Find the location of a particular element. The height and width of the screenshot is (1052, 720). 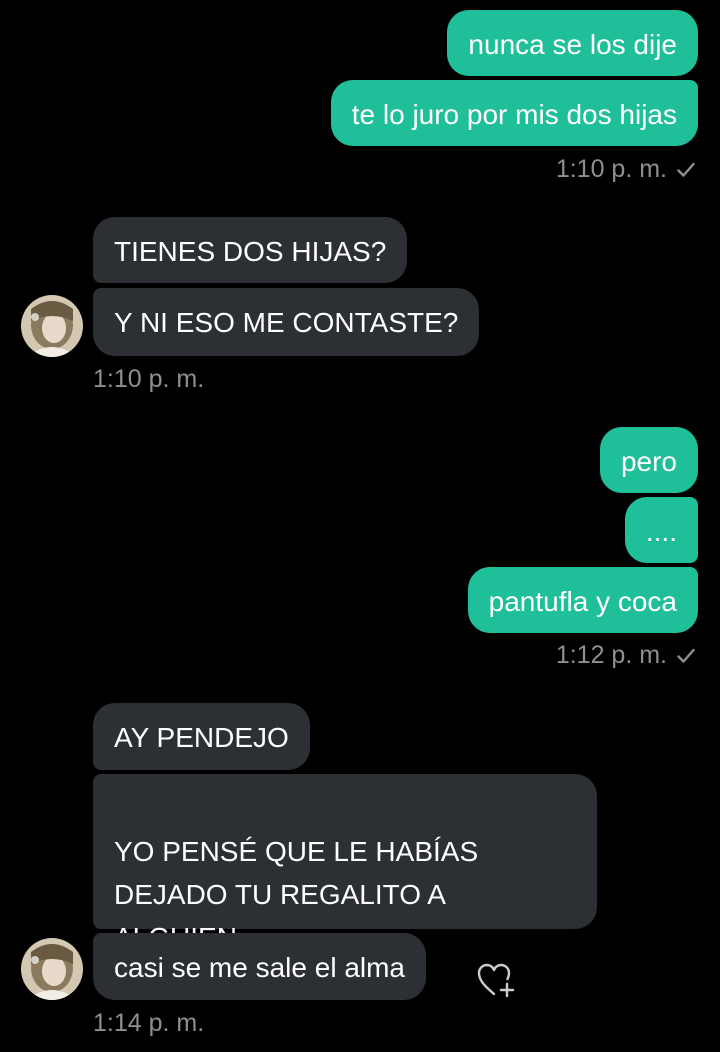

message-text: AY PENDEJO is located at coordinates (201, 737).